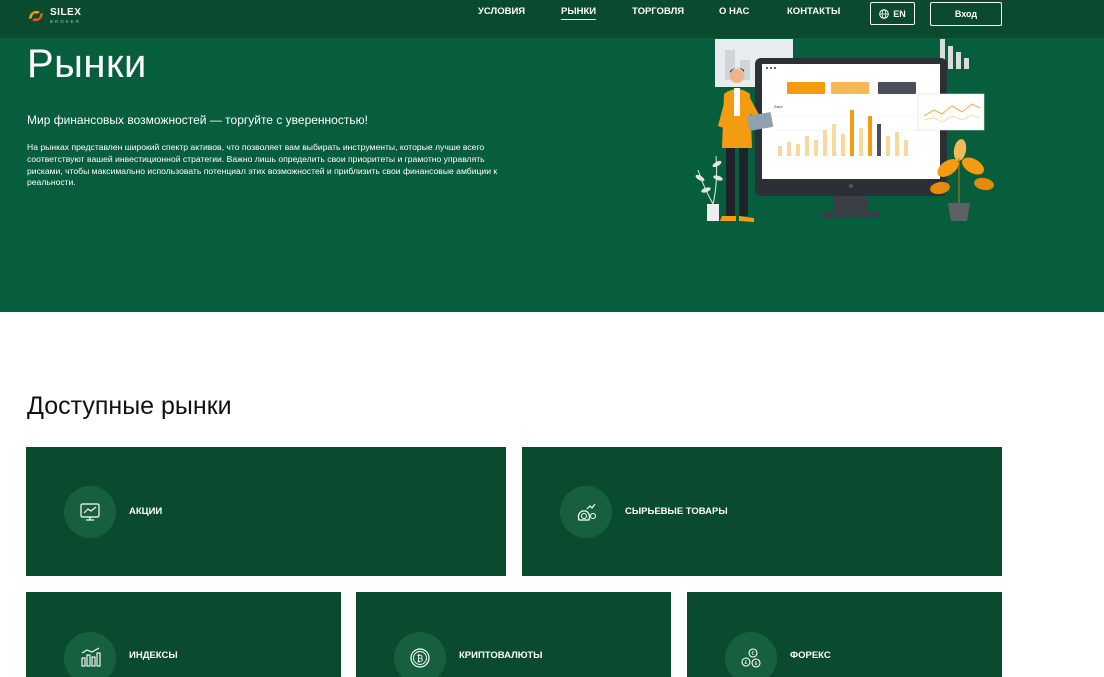 The height and width of the screenshot is (677, 1104). Describe the element at coordinates (87, 64) in the screenshot. I see `page-title: Рынки` at that location.